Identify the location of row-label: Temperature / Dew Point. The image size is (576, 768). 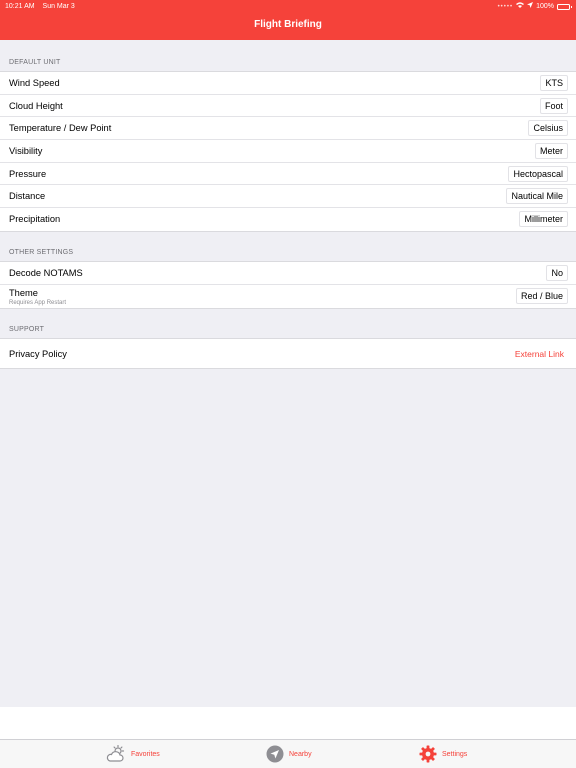
(60, 128).